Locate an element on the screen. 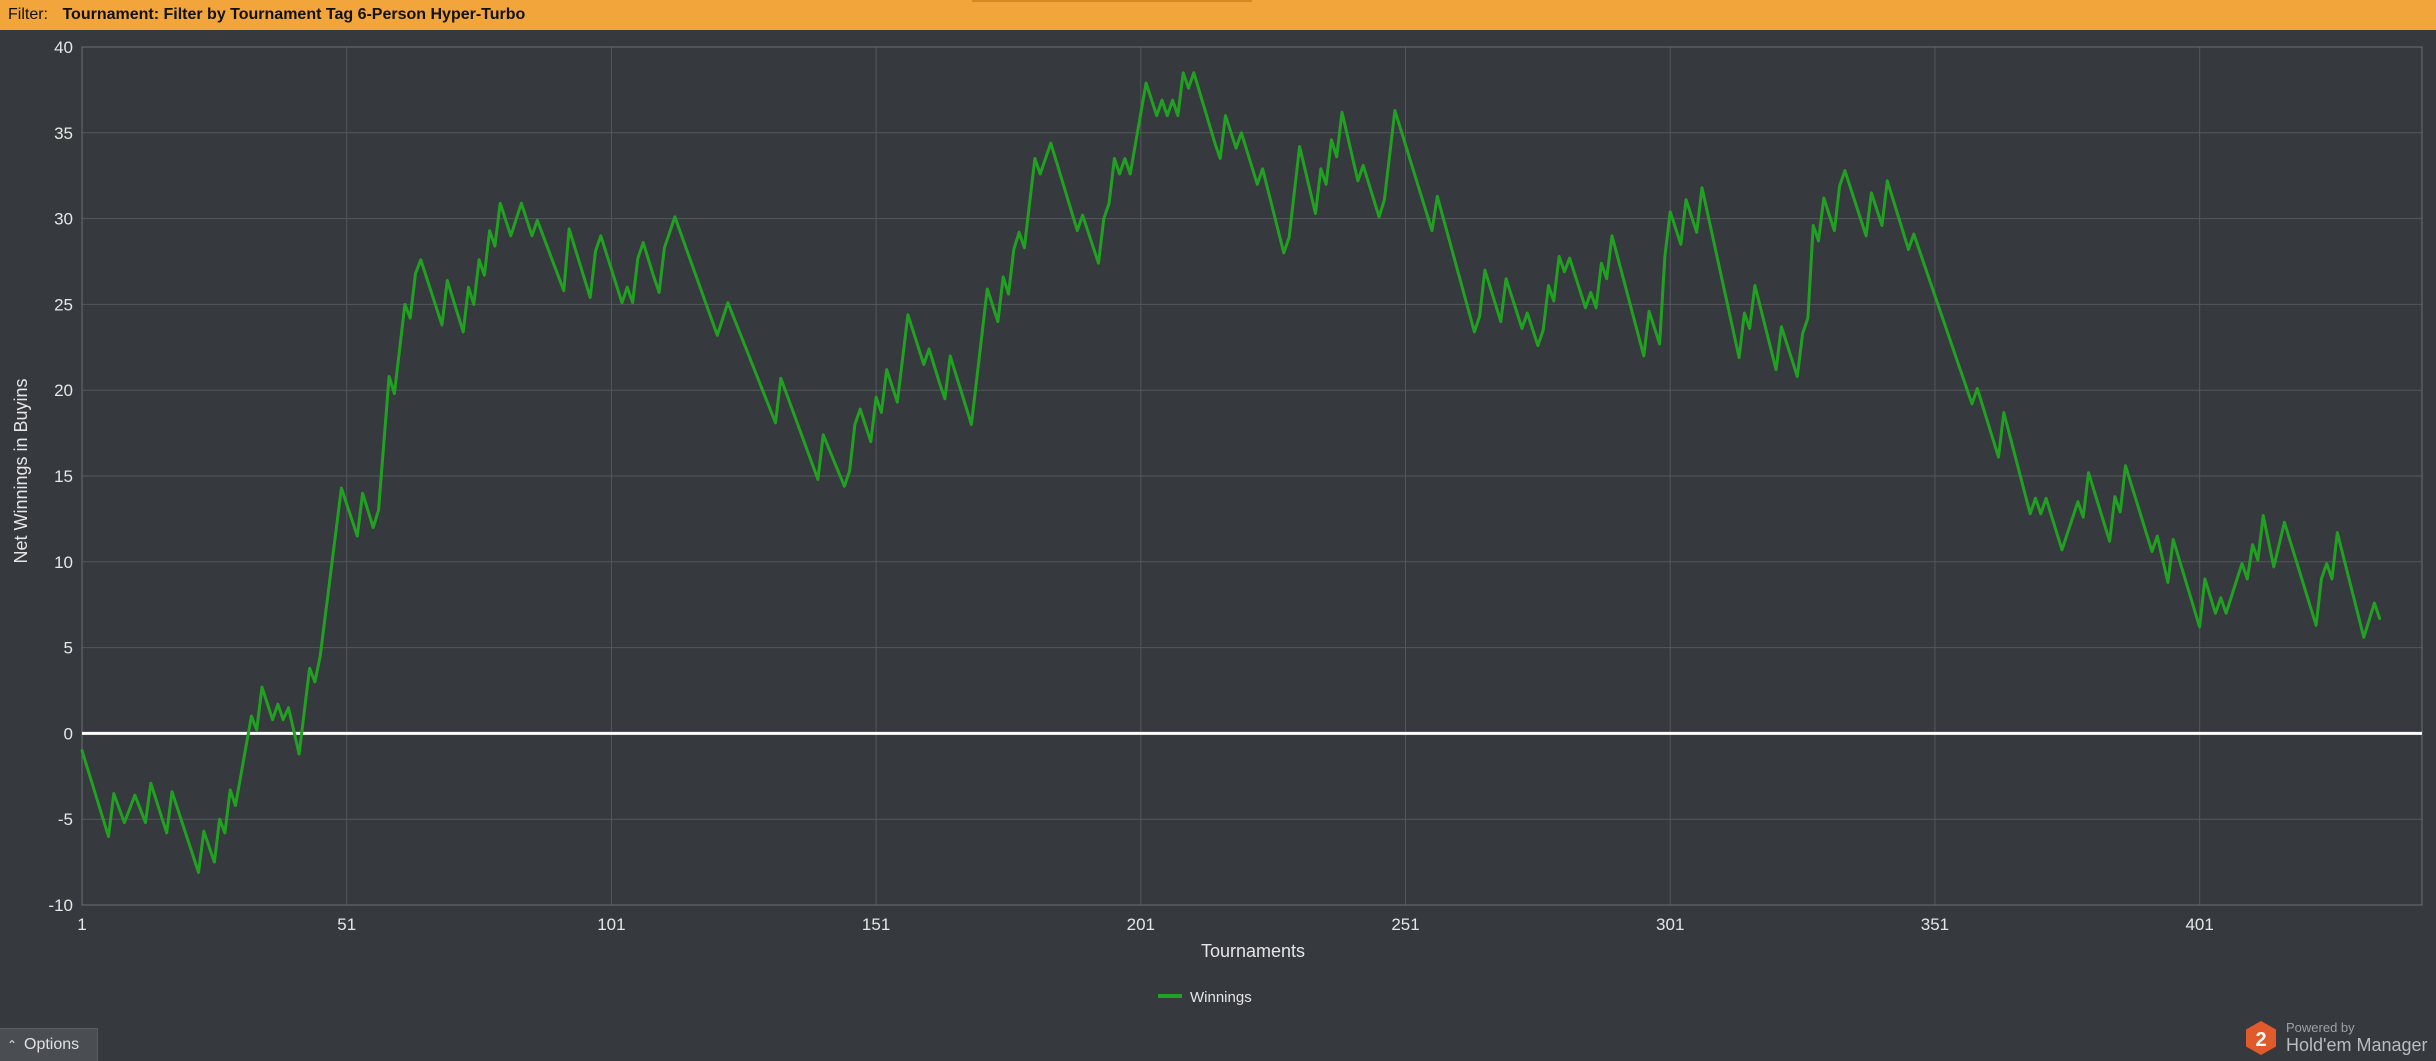 The image size is (2436, 1061). y-tick-label: 25 is located at coordinates (63, 304).